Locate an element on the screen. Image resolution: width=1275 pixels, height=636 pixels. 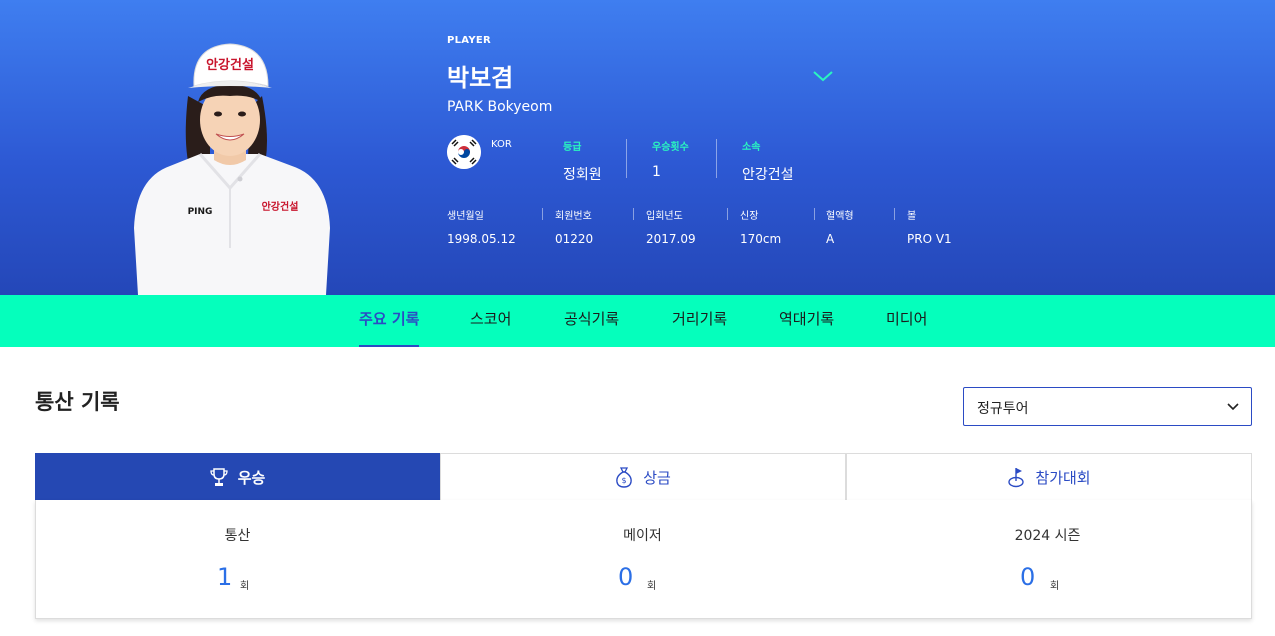
record-tab-wins: 우승 is located at coordinates (237, 477).